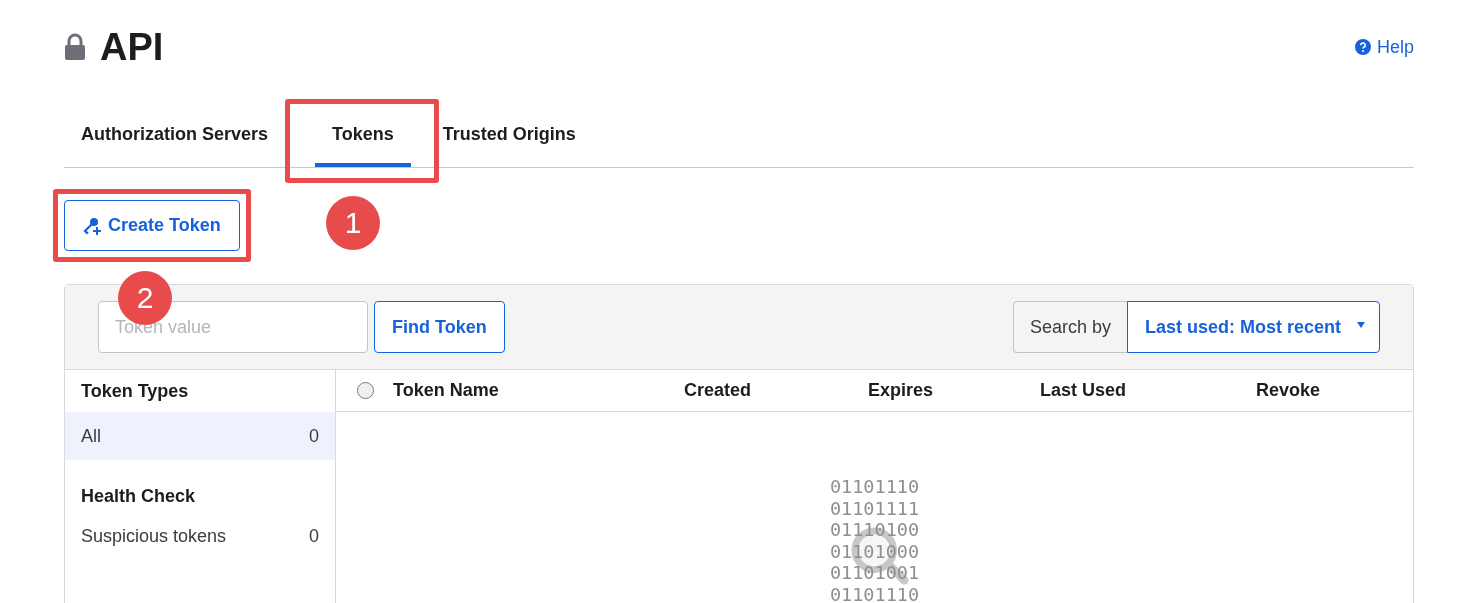  What do you see at coordinates (515, 138) in the screenshot?
I see `tab: Trusted Origins` at bounding box center [515, 138].